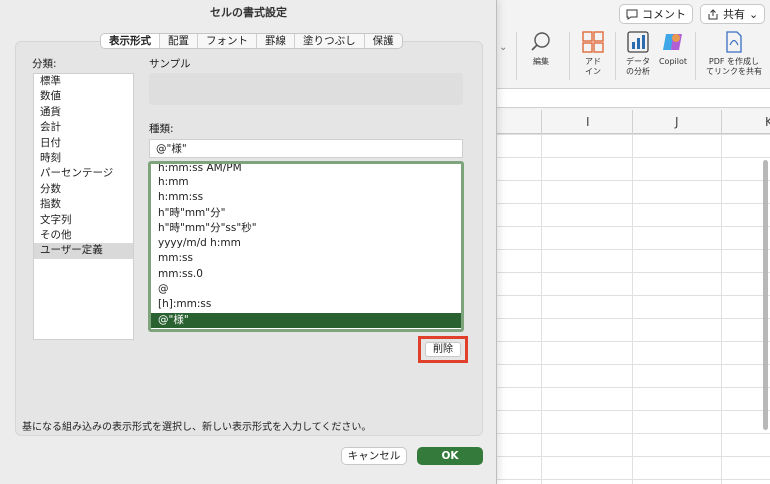  I want to click on format-item-selected: @"様", so click(306, 320).